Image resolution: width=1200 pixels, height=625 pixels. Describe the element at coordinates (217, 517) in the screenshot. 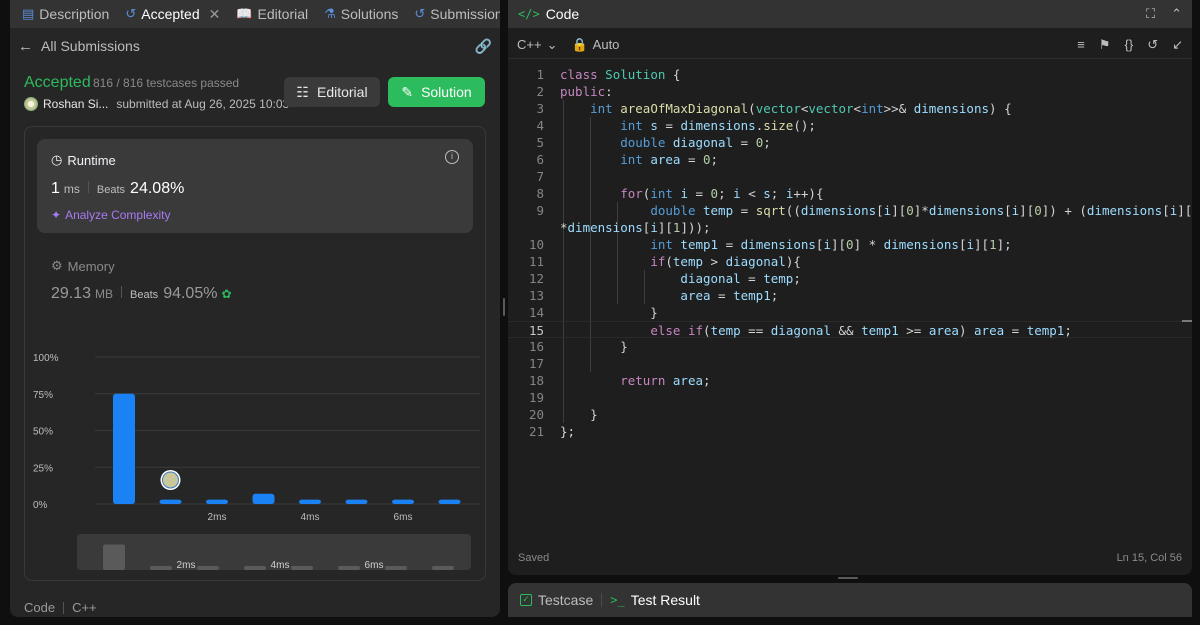

I see `x-tick-label: 2ms` at that location.